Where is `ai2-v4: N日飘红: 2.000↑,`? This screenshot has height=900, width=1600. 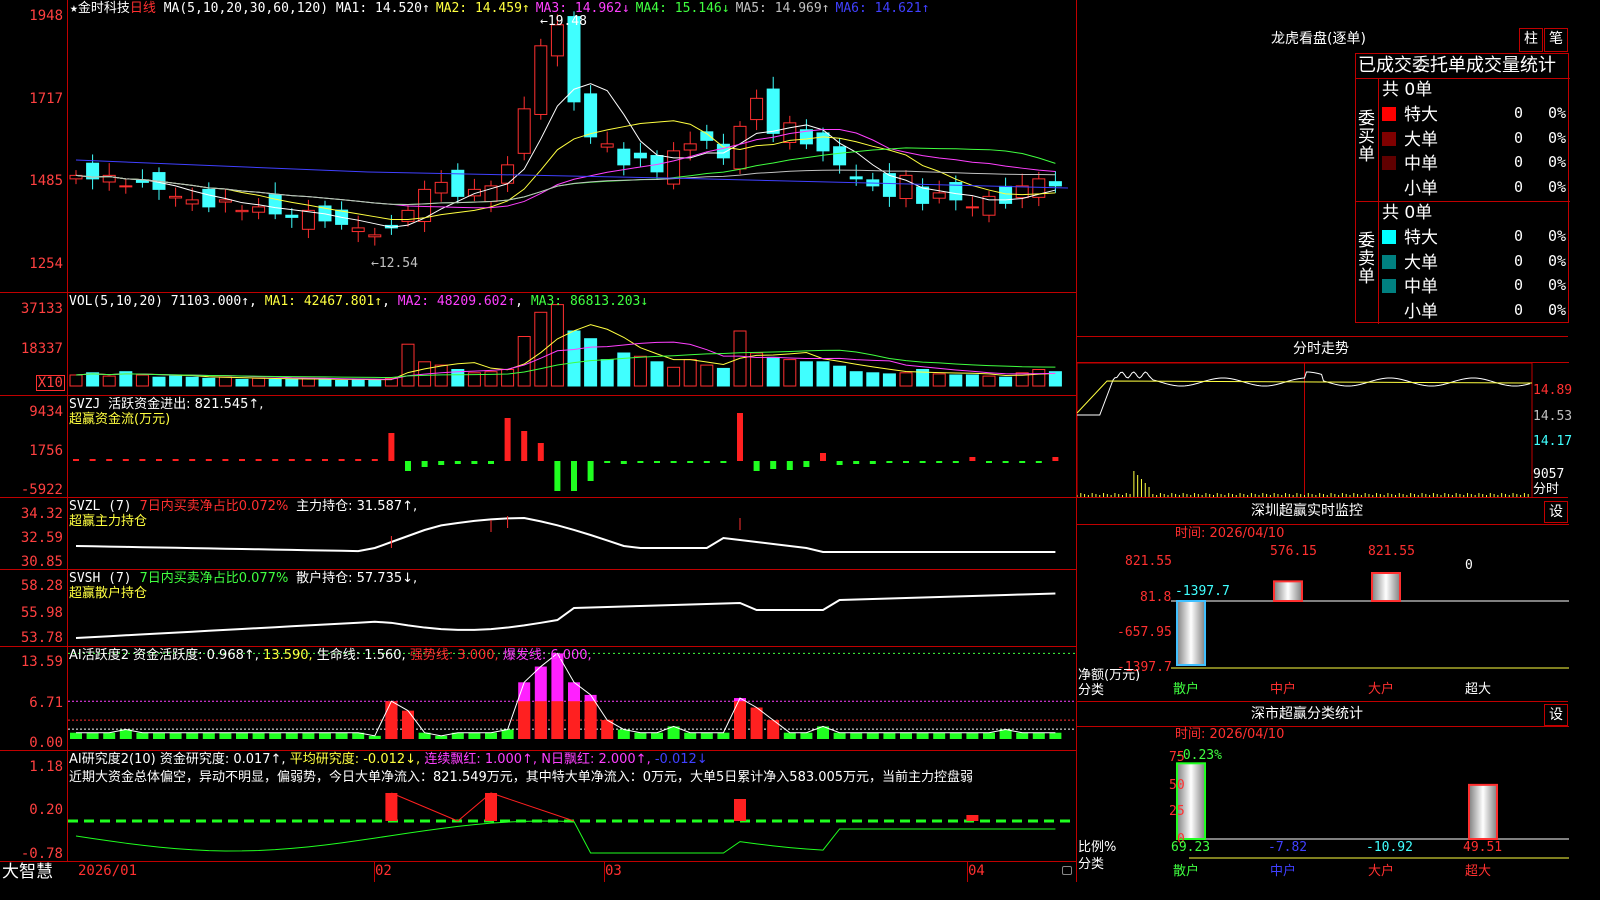
ai2-v4: N日飘红: 2.000↑, is located at coordinates (596, 759).